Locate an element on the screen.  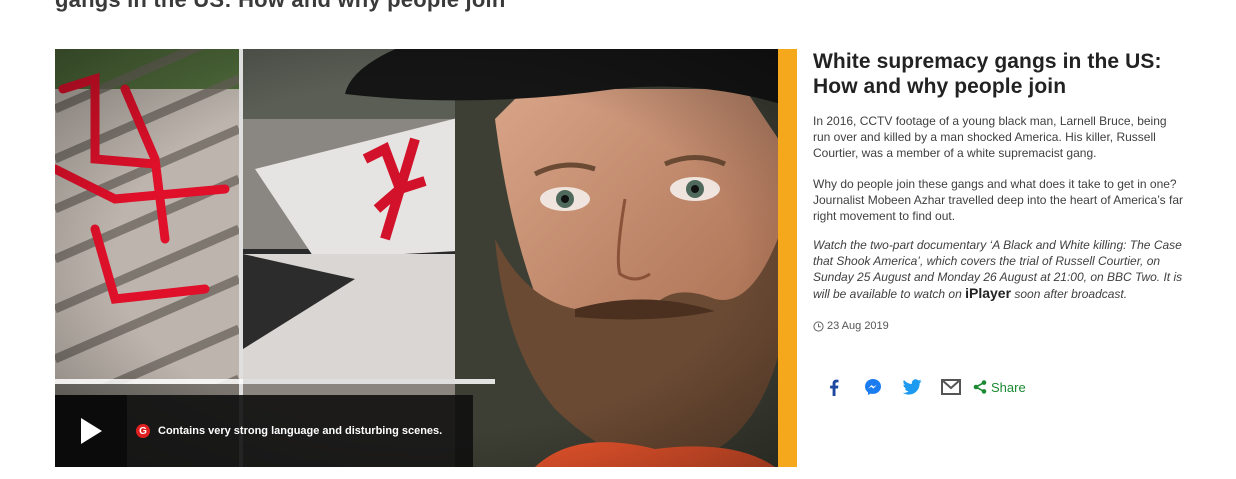
share-label: Share is located at coordinates (1008, 387).